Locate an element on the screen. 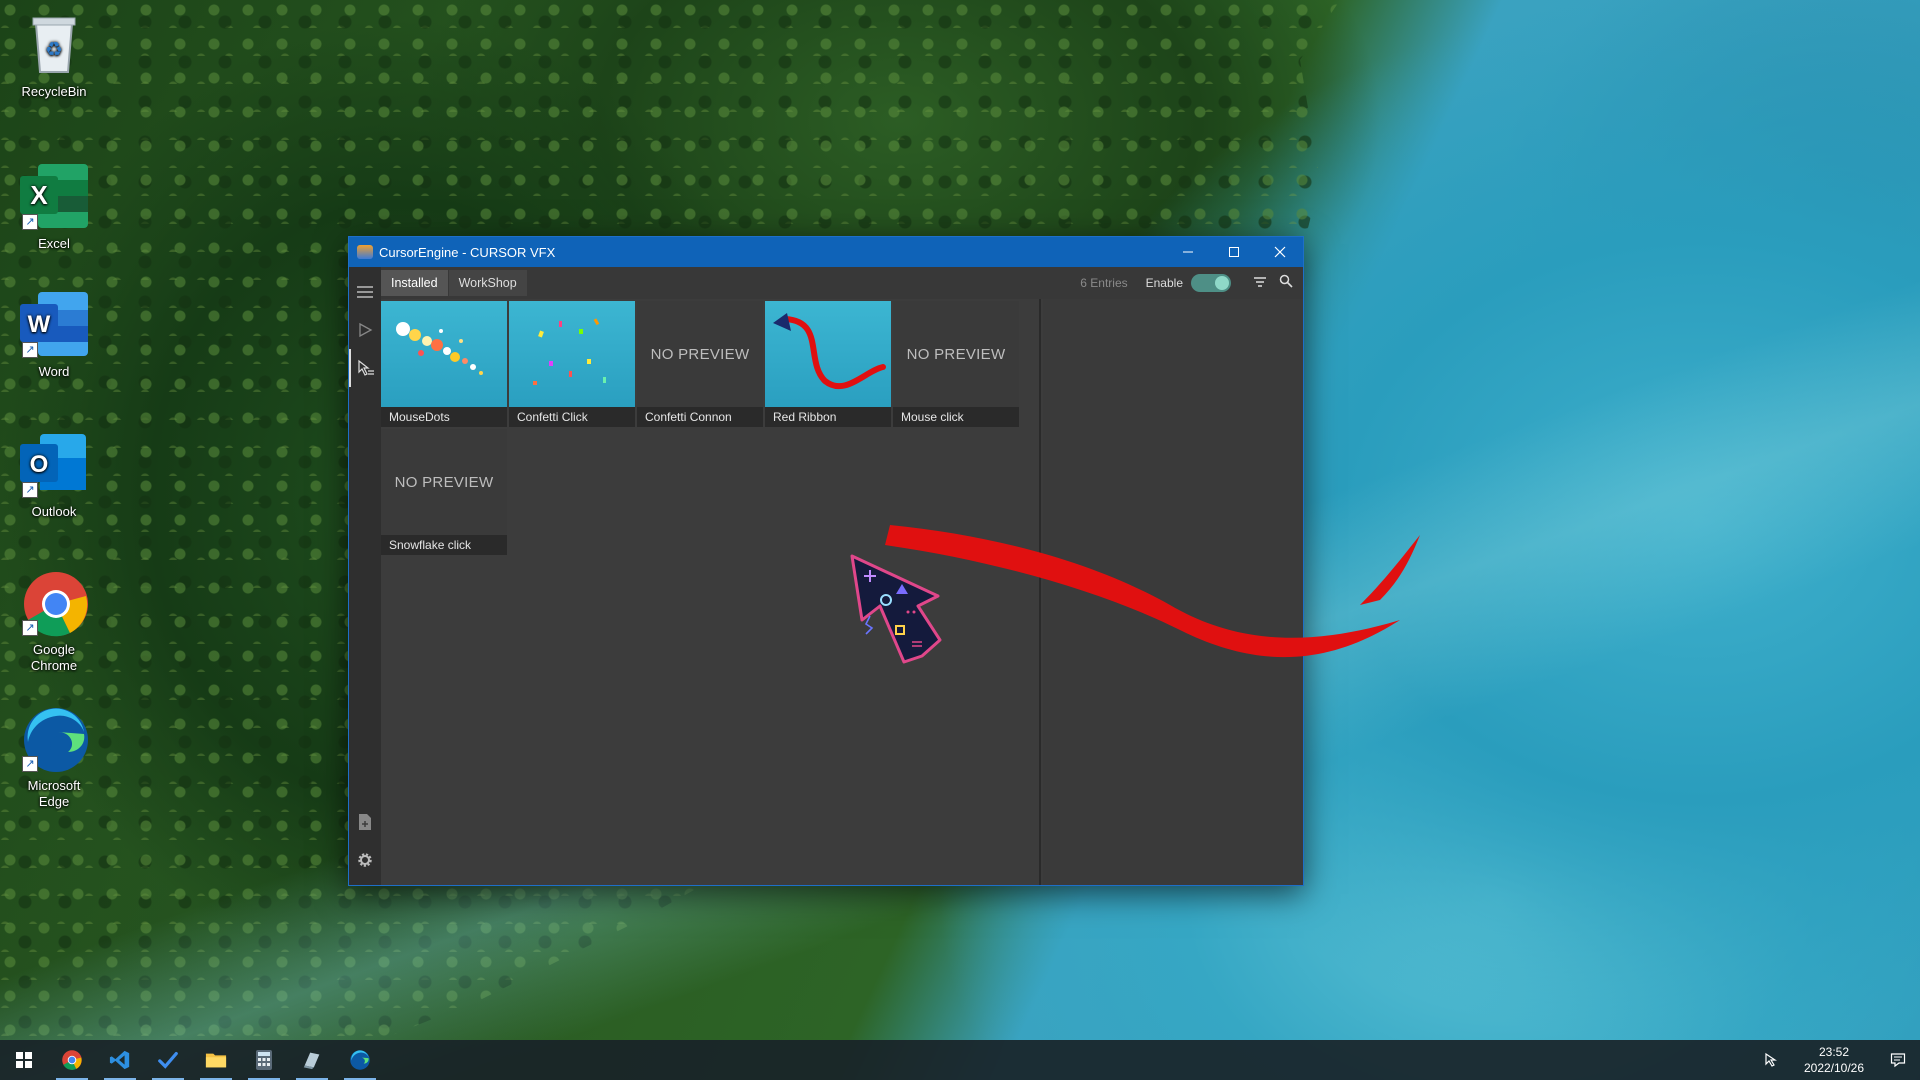 The width and height of the screenshot is (1920, 1080). red-ribbon-tip is located at coordinates (1390, 570).